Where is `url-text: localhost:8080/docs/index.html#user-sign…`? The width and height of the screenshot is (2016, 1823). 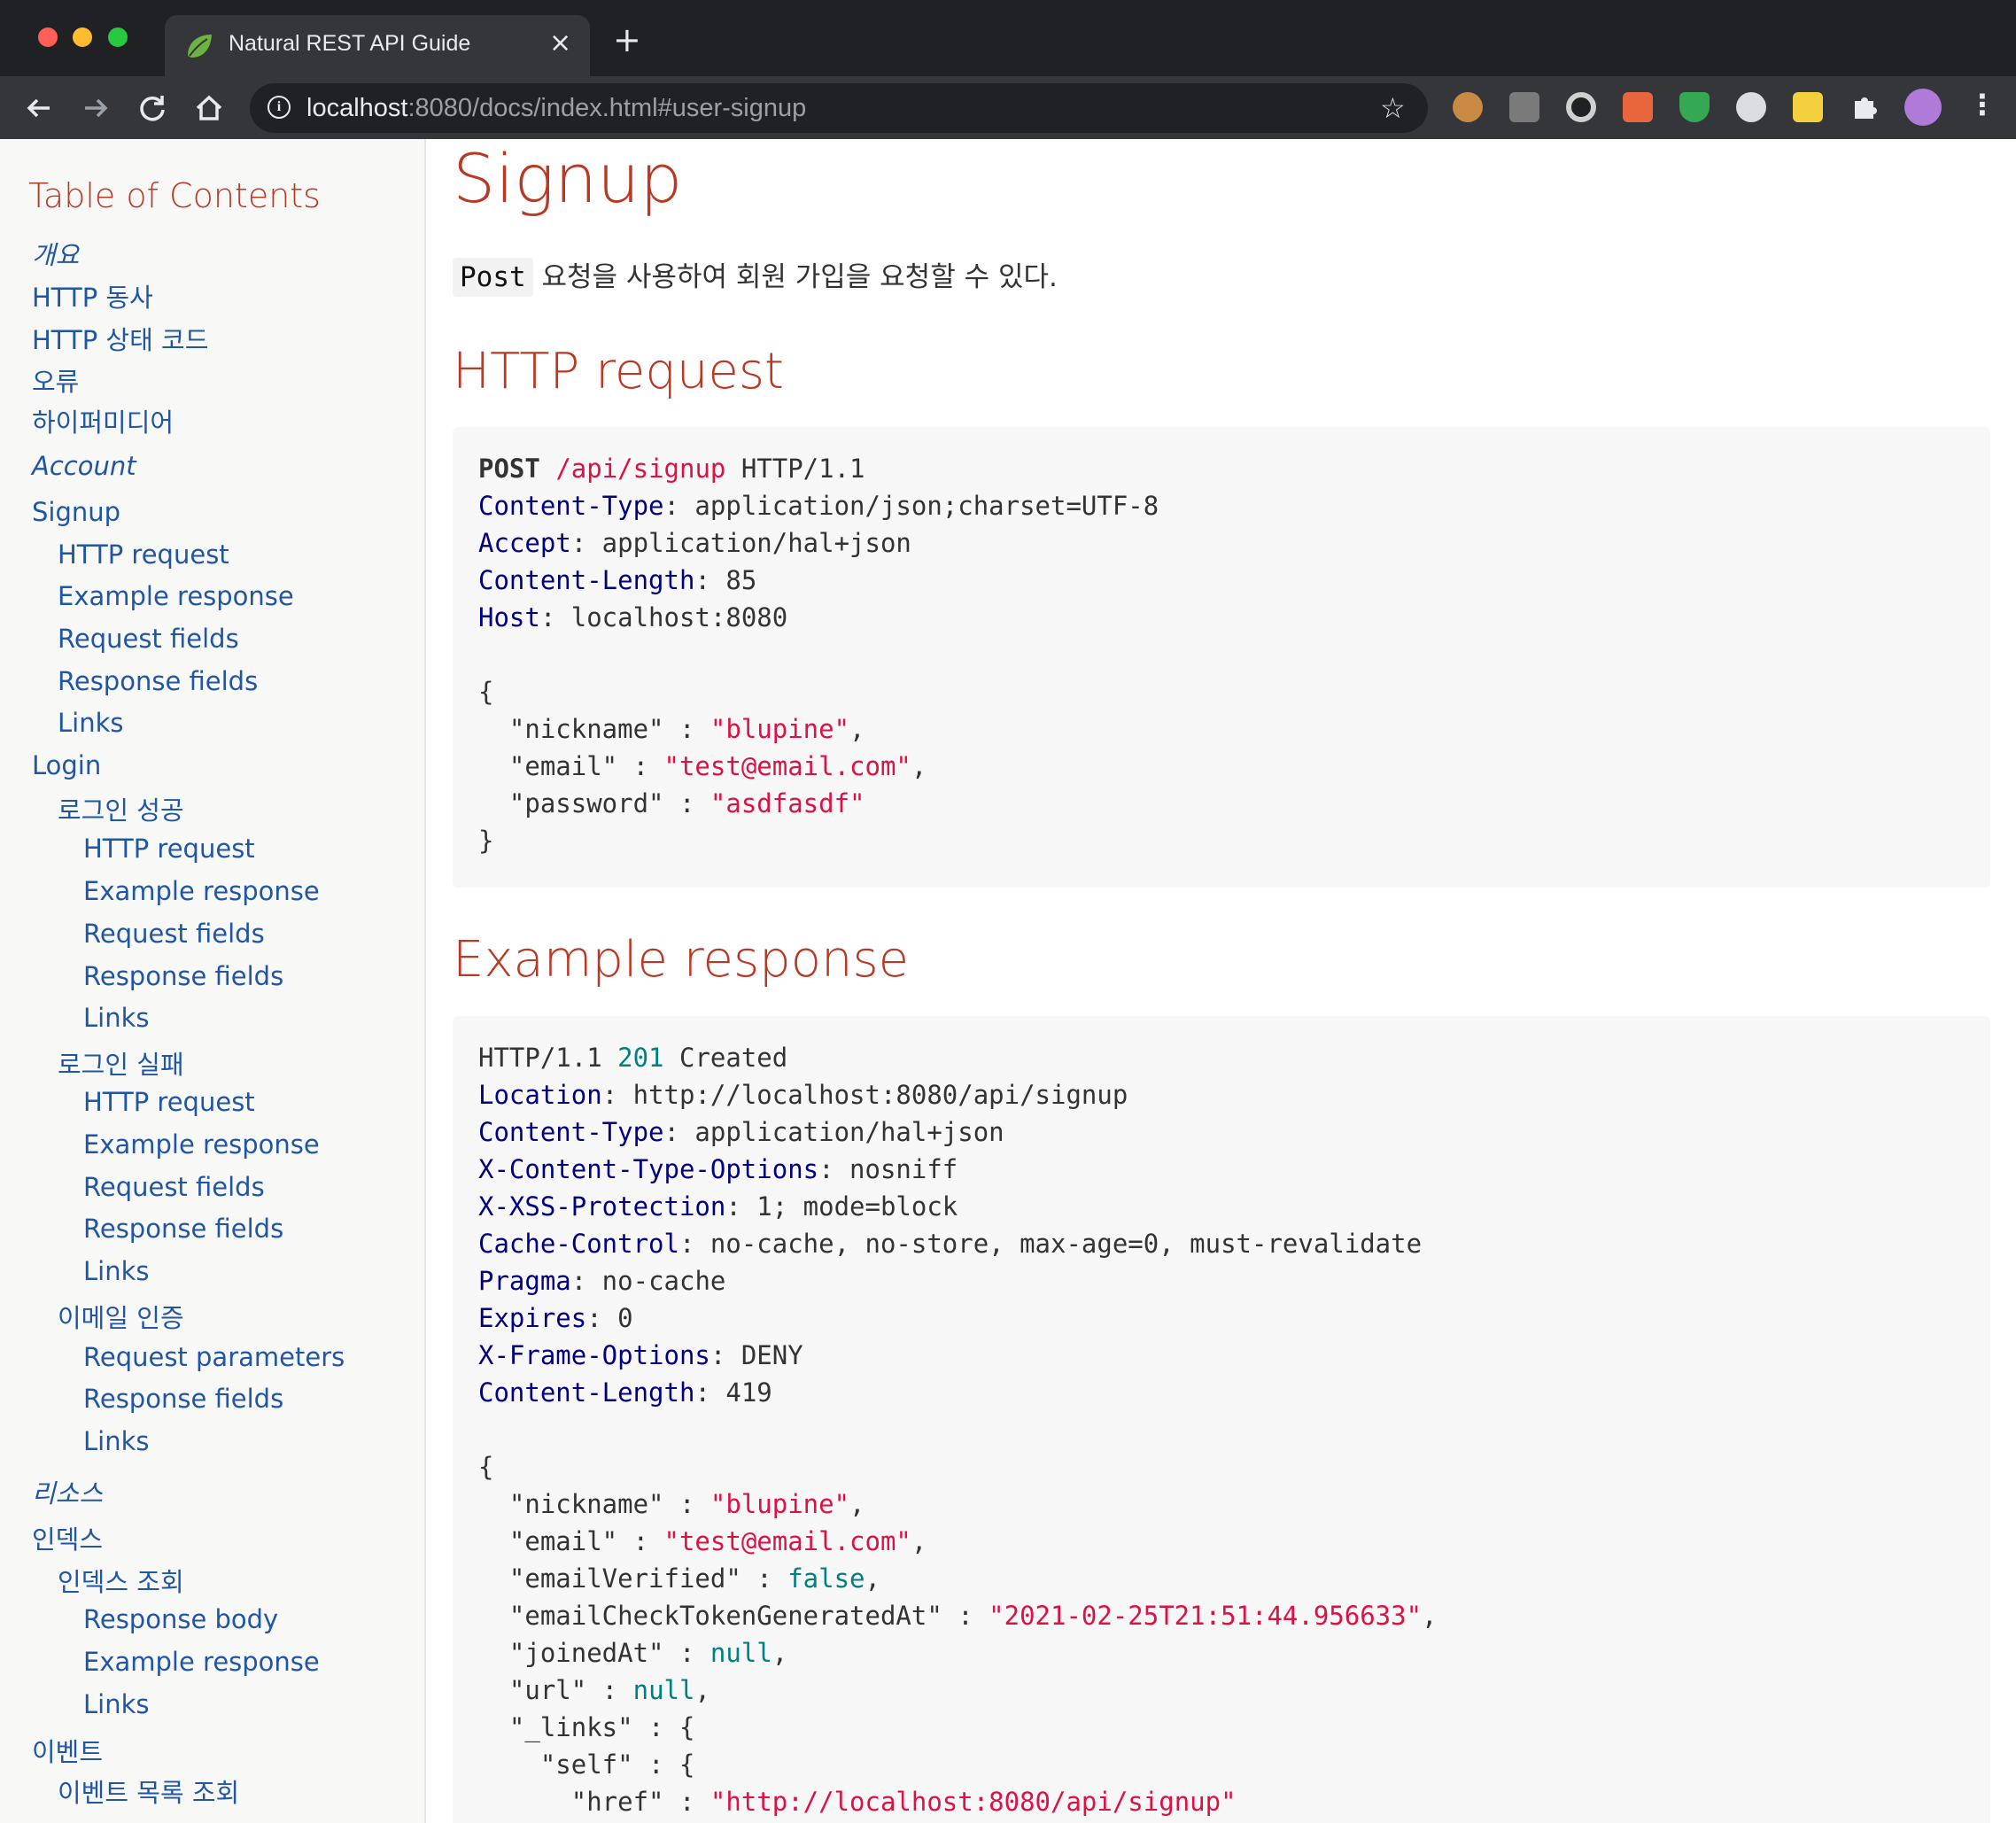
url-text: localhost:8080/docs/index.html#user-sign… is located at coordinates (556, 108).